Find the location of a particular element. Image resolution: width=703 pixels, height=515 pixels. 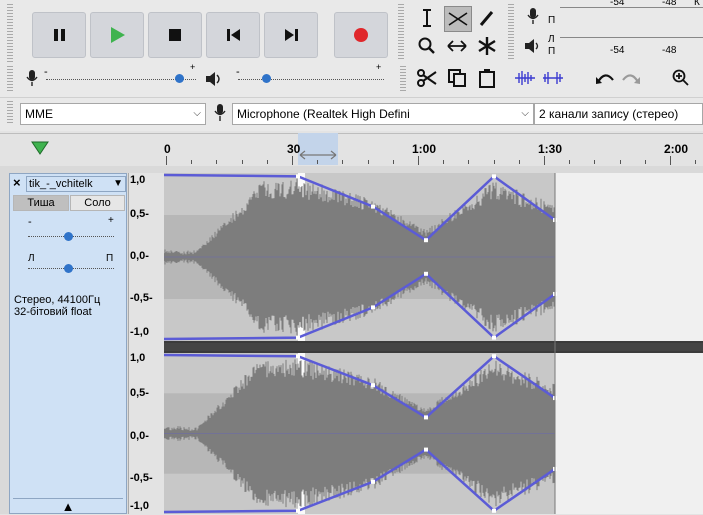

pan-right-label: П is located at coordinates (109, 258).